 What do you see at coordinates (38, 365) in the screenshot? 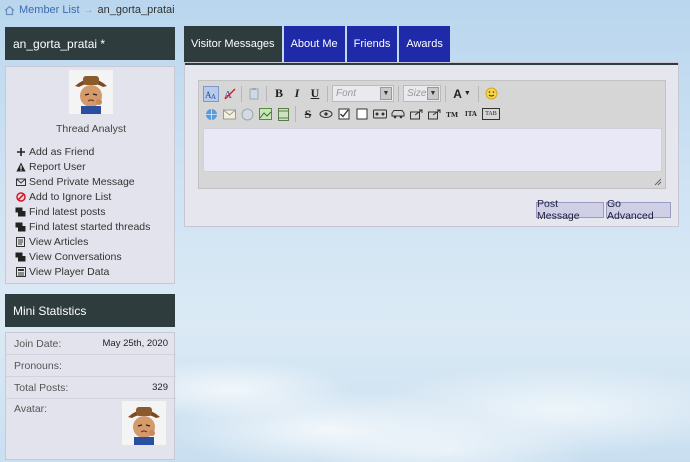
I see `stat-label: Pronouns:` at bounding box center [38, 365].